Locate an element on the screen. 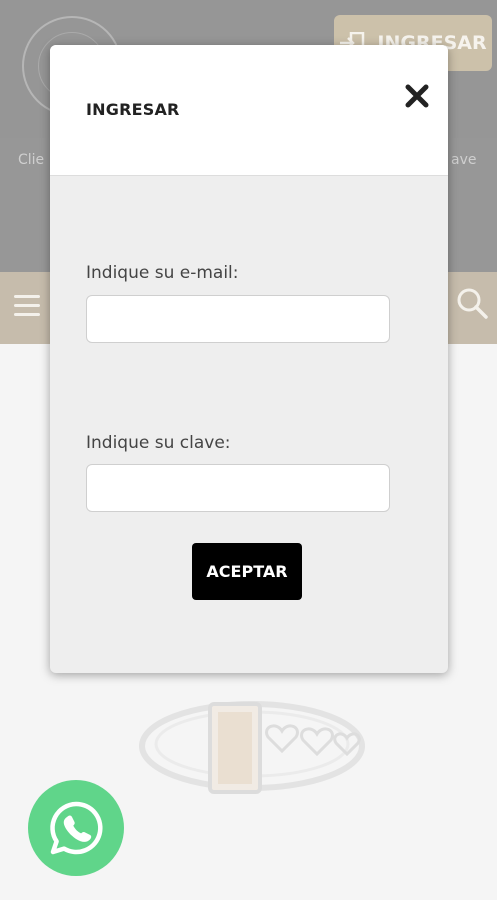  email-field is located at coordinates (238, 319).